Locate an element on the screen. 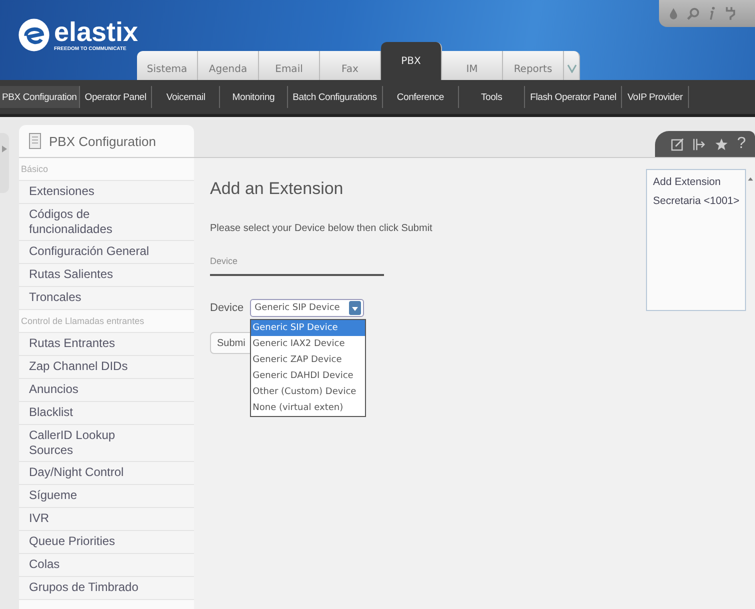  arrow-to-bar-icon is located at coordinates (699, 144).